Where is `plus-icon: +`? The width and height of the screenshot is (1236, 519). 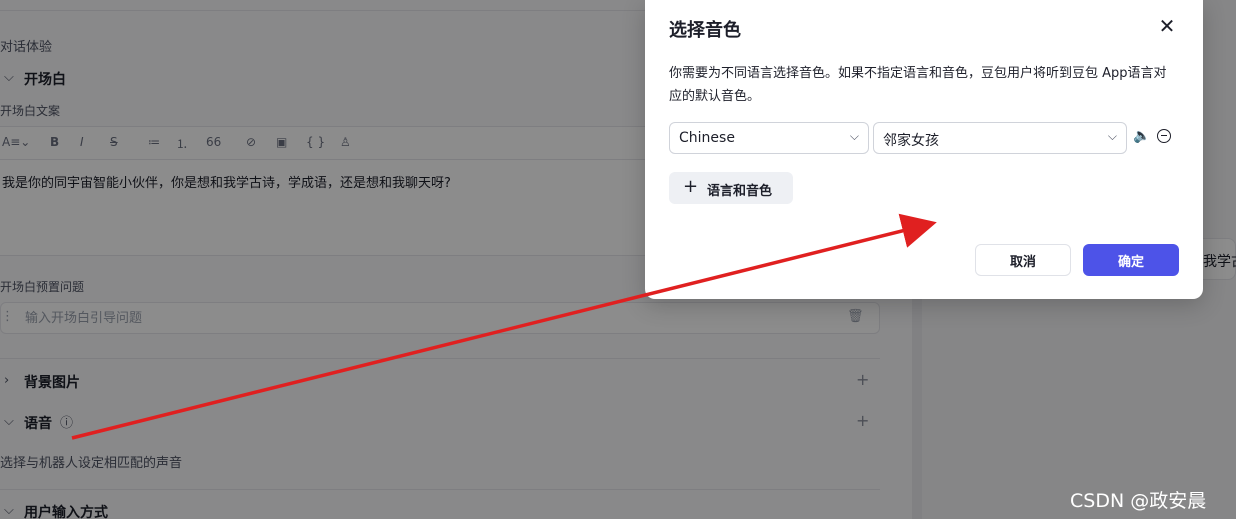
plus-icon: + is located at coordinates (691, 186).